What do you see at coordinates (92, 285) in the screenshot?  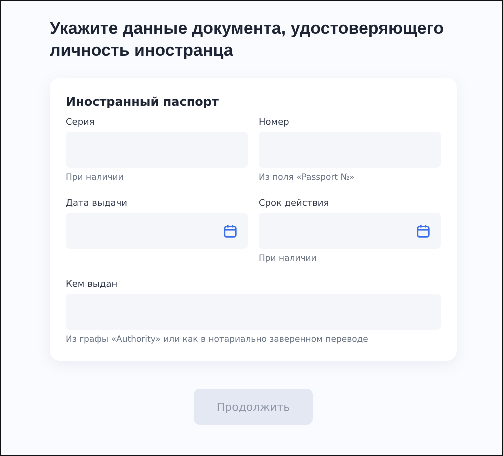 I see `field-label: Кем выдан` at bounding box center [92, 285].